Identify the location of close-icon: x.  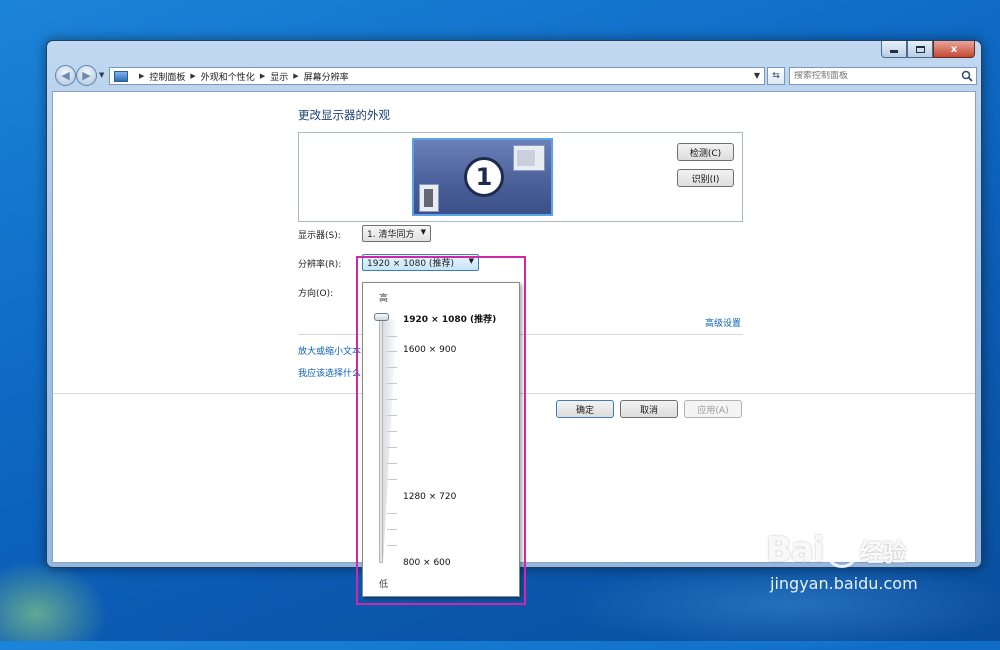
(954, 49).